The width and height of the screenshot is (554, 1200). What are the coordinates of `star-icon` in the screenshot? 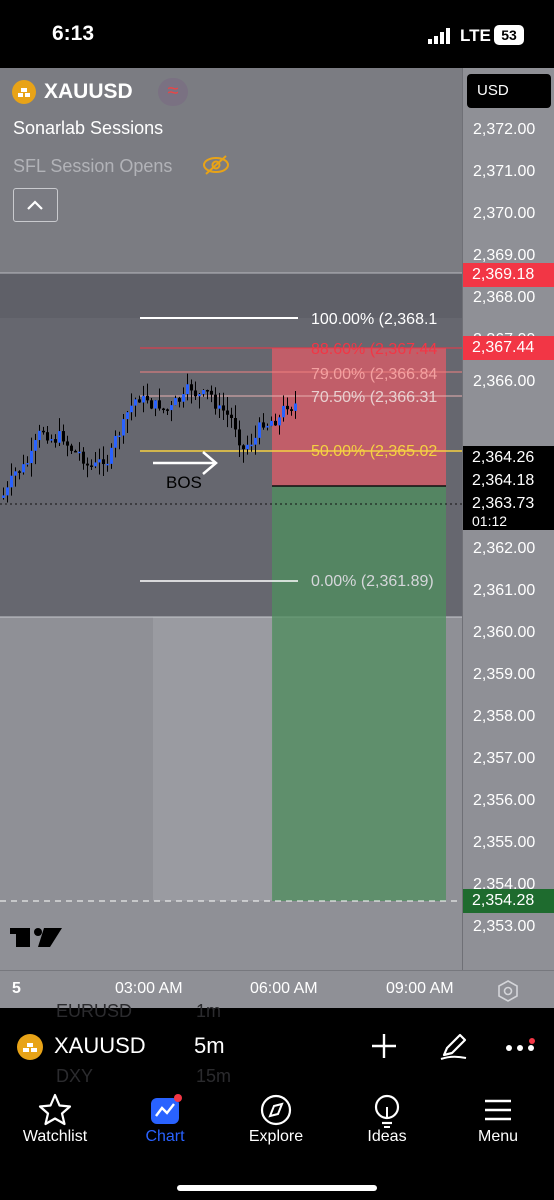 It's located at (55, 1110).